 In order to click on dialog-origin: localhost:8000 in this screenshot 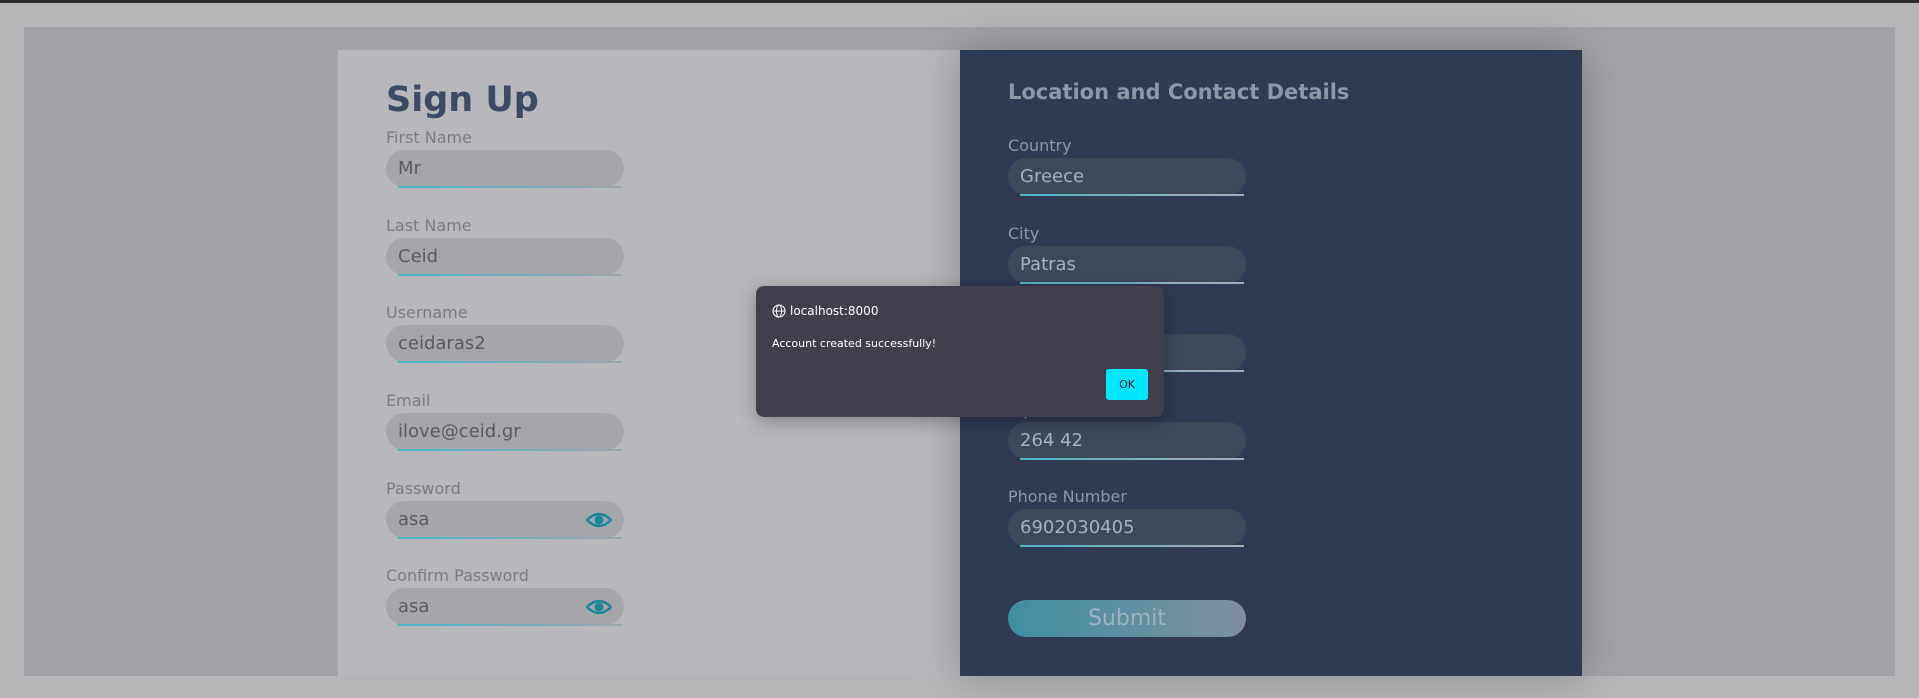, I will do `click(825, 311)`.